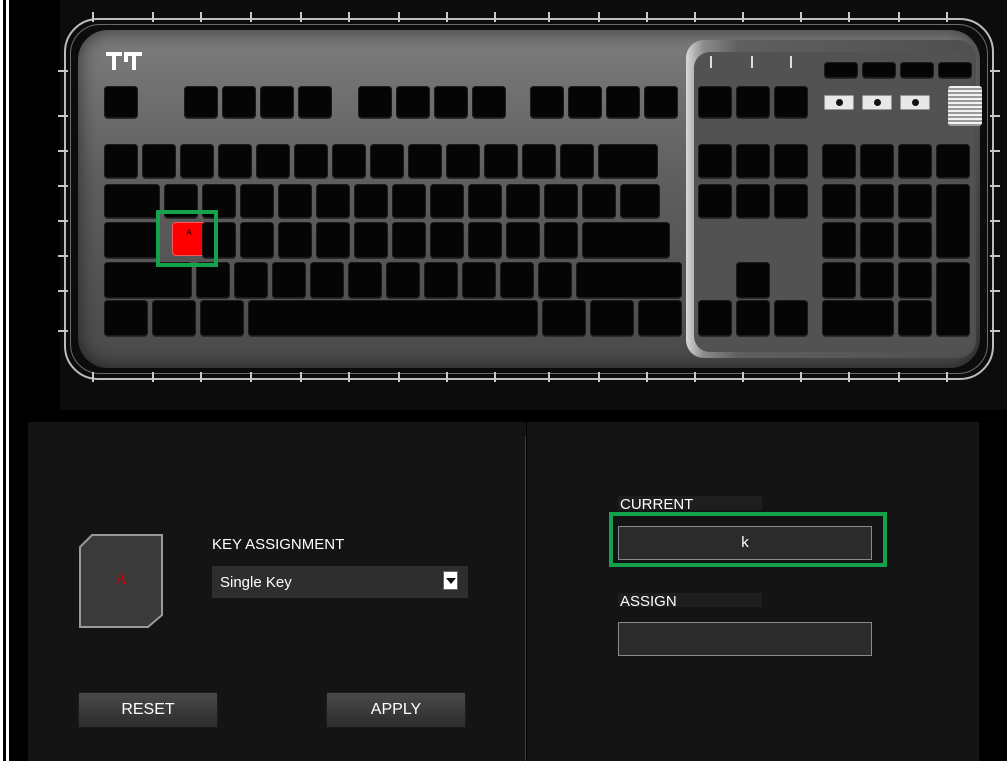 The height and width of the screenshot is (761, 1007). I want to click on key-assignment-select: Single Key, so click(340, 582).